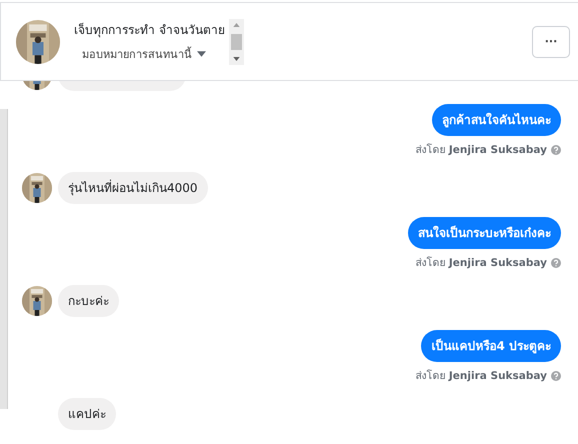 The image size is (578, 444). Describe the element at coordinates (236, 24) in the screenshot. I see `scroll-up-icon` at that location.